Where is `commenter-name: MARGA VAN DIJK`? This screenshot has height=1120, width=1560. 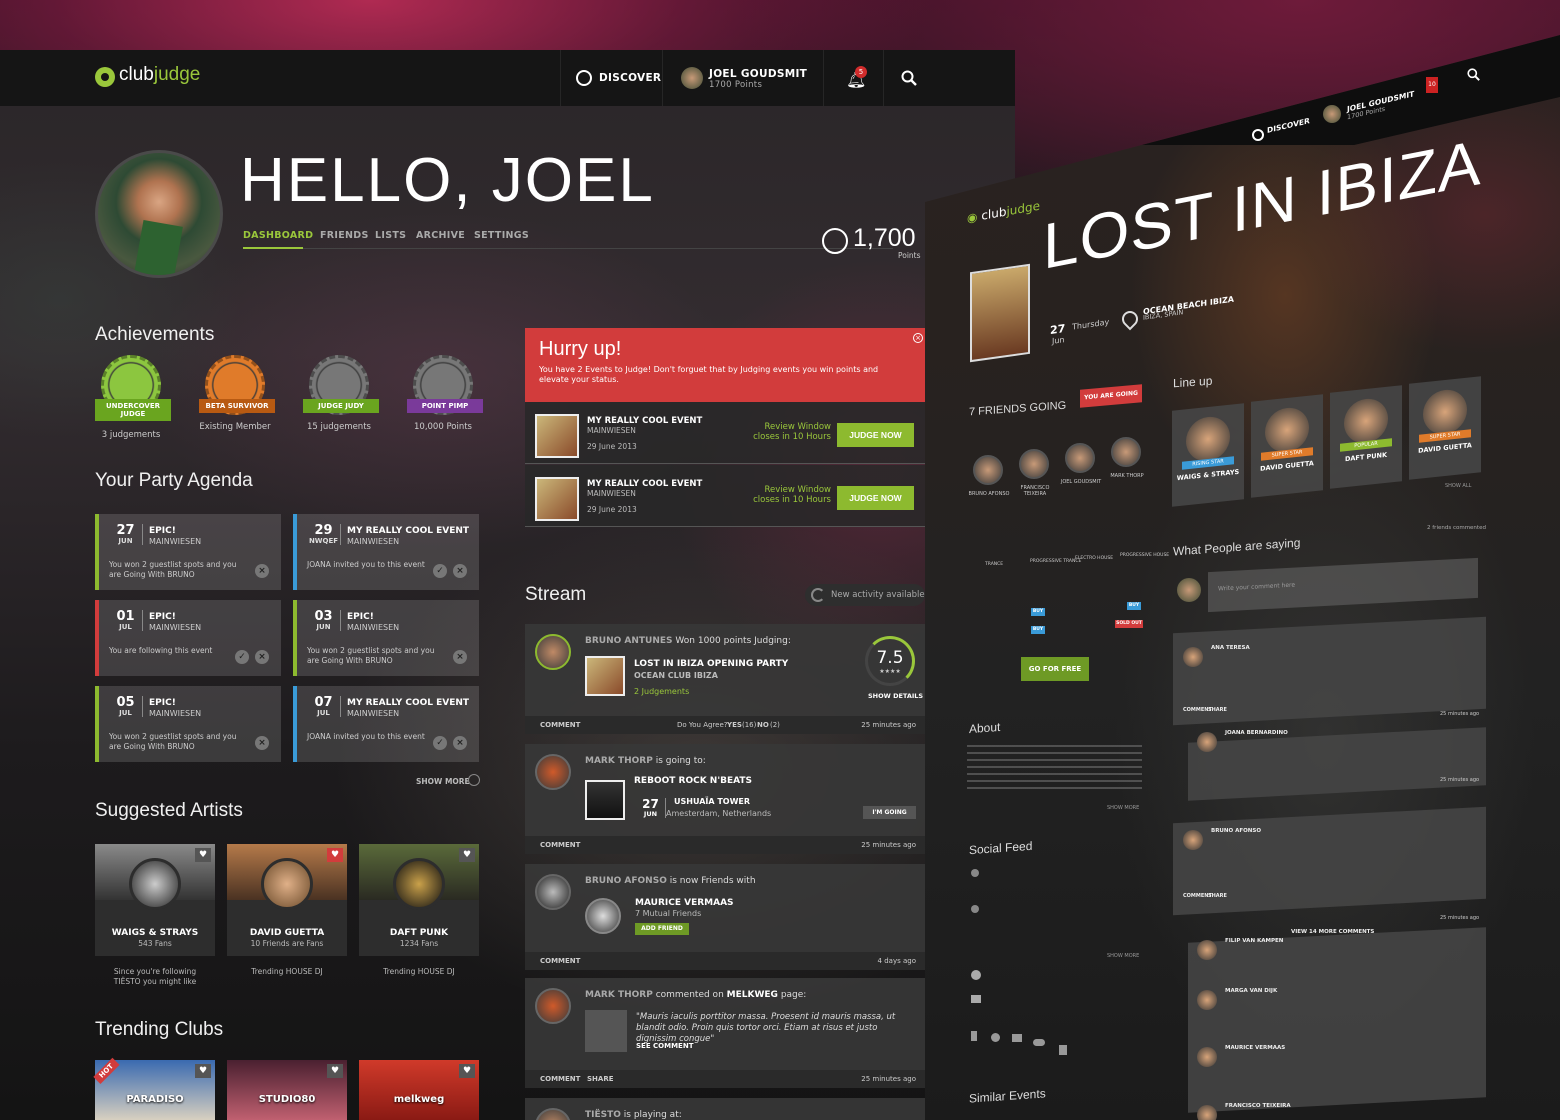
commenter-name: MARGA VAN DIJK is located at coordinates (1251, 991).